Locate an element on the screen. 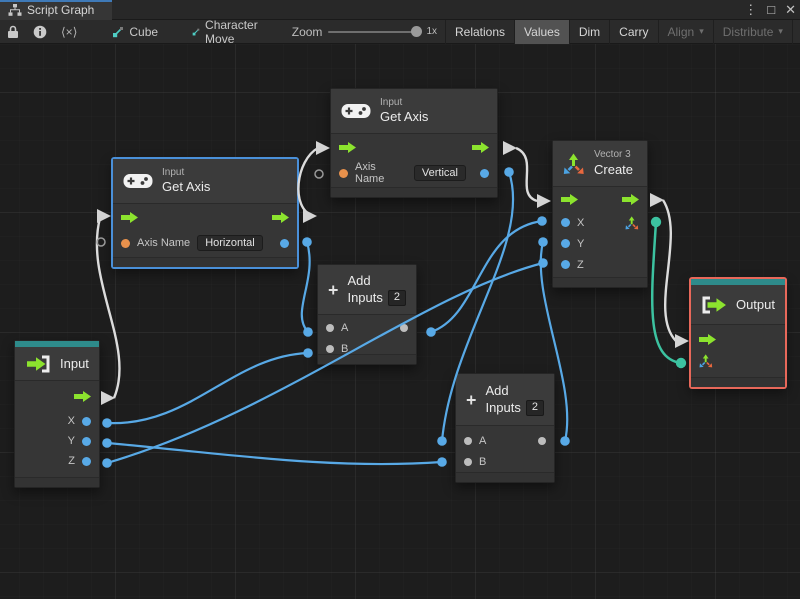 Image resolution: width=800 pixels, height=599 pixels. align-dropdown: Align ▾ is located at coordinates (686, 31).